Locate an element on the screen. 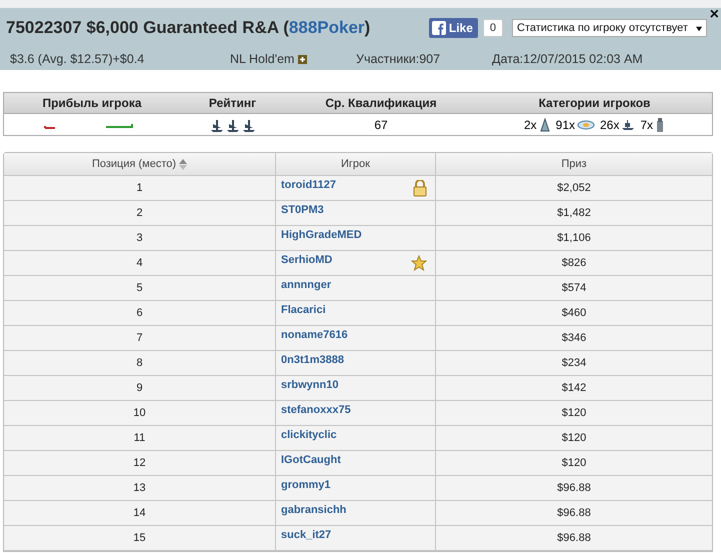 This screenshot has height=553, width=721. fish-bowl-icon is located at coordinates (586, 125).